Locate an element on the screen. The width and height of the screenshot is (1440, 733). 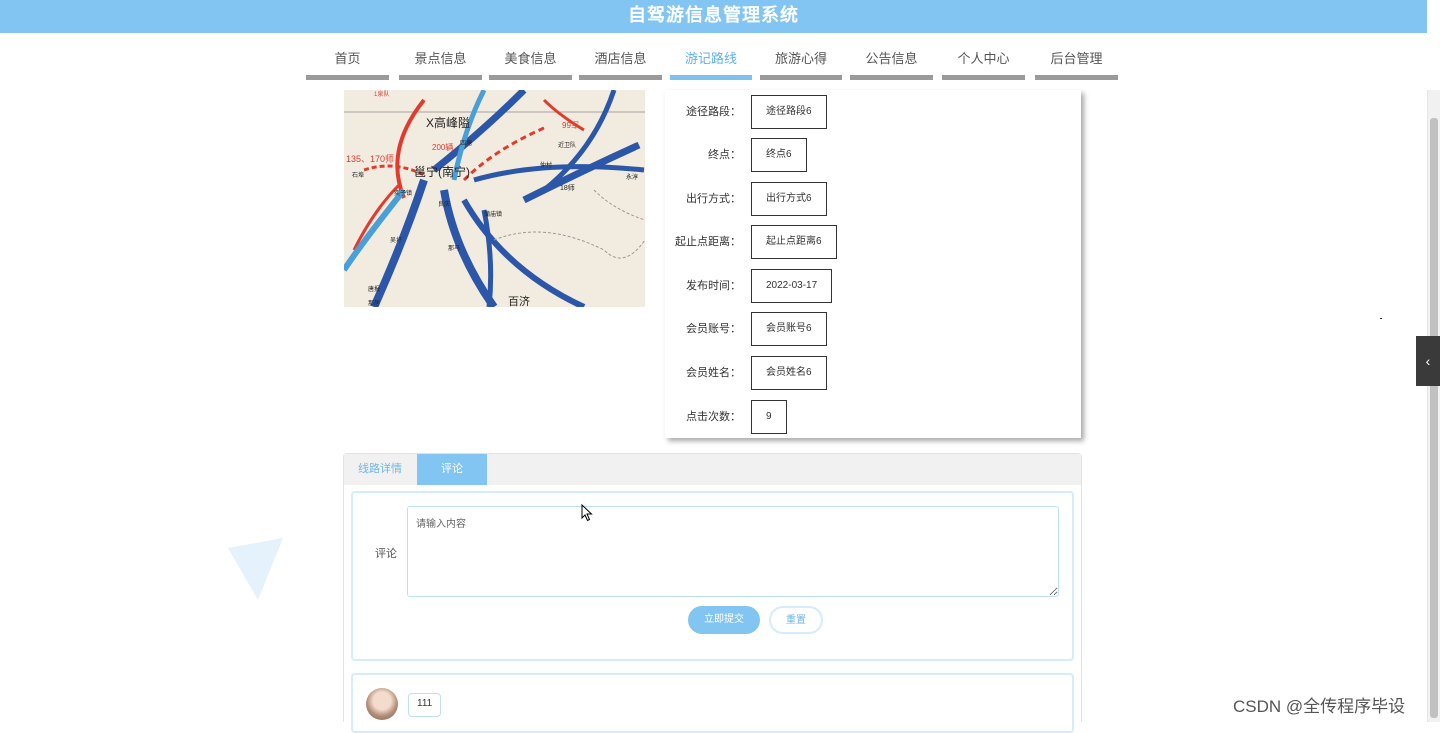
map-label: 吴圩 is located at coordinates (396, 240).